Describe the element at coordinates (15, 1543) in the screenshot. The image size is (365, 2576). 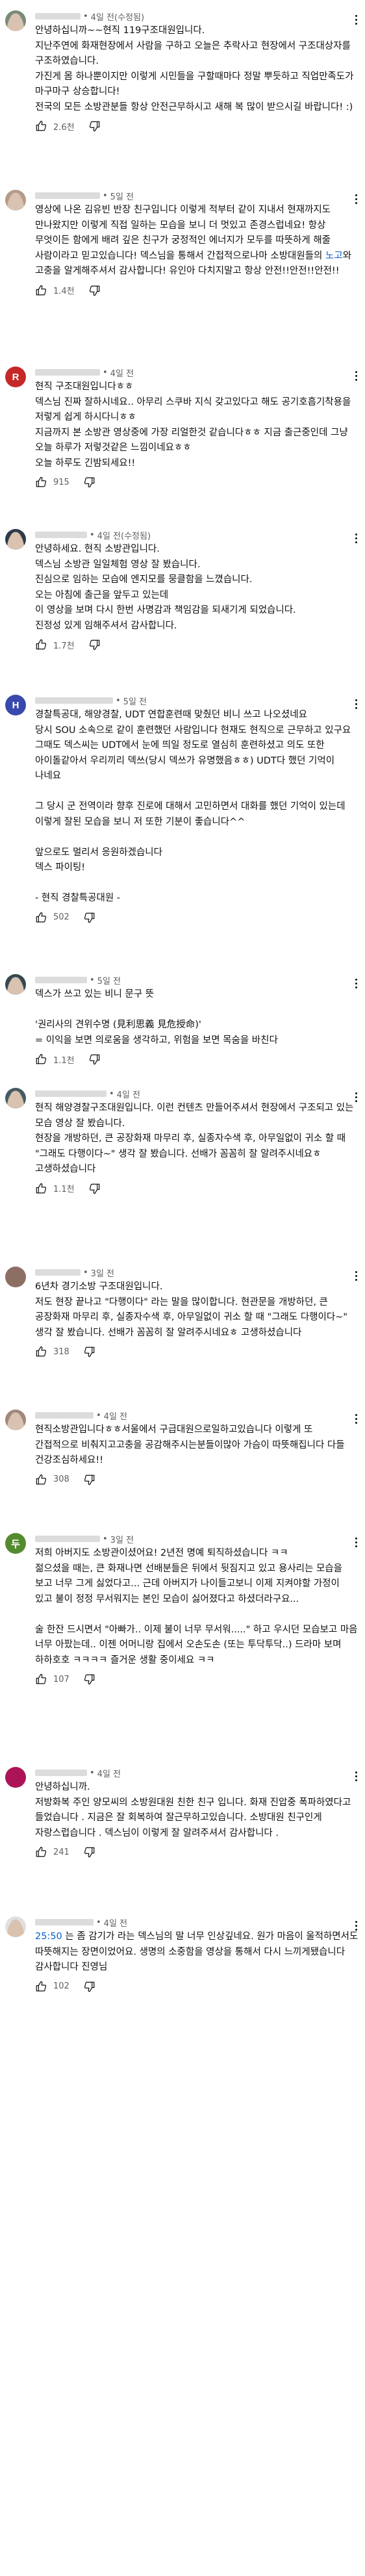
I see `avatar: 두` at that location.